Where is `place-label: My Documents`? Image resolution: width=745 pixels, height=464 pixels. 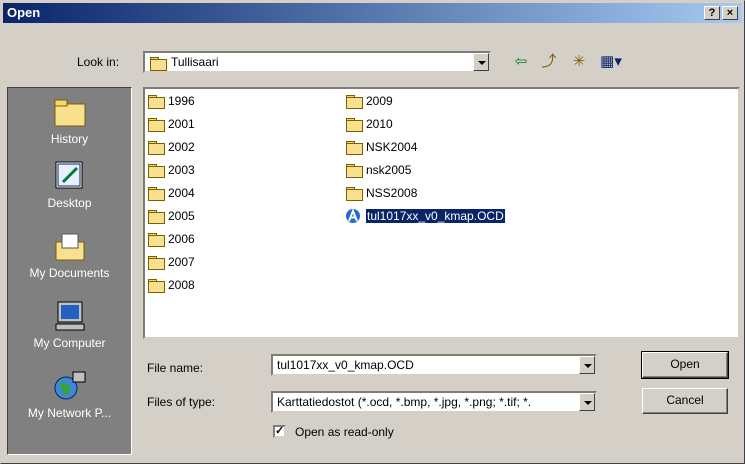
place-label: My Documents is located at coordinates (69, 273).